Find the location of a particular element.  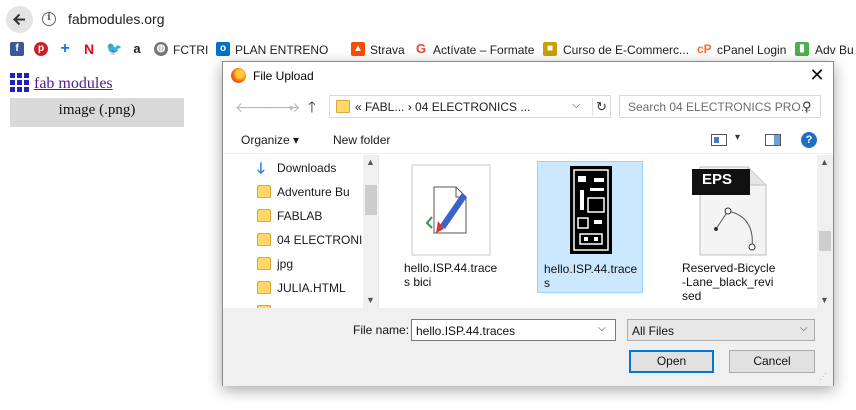

nav-item-label: JULIA.HTML is located at coordinates (311, 288).